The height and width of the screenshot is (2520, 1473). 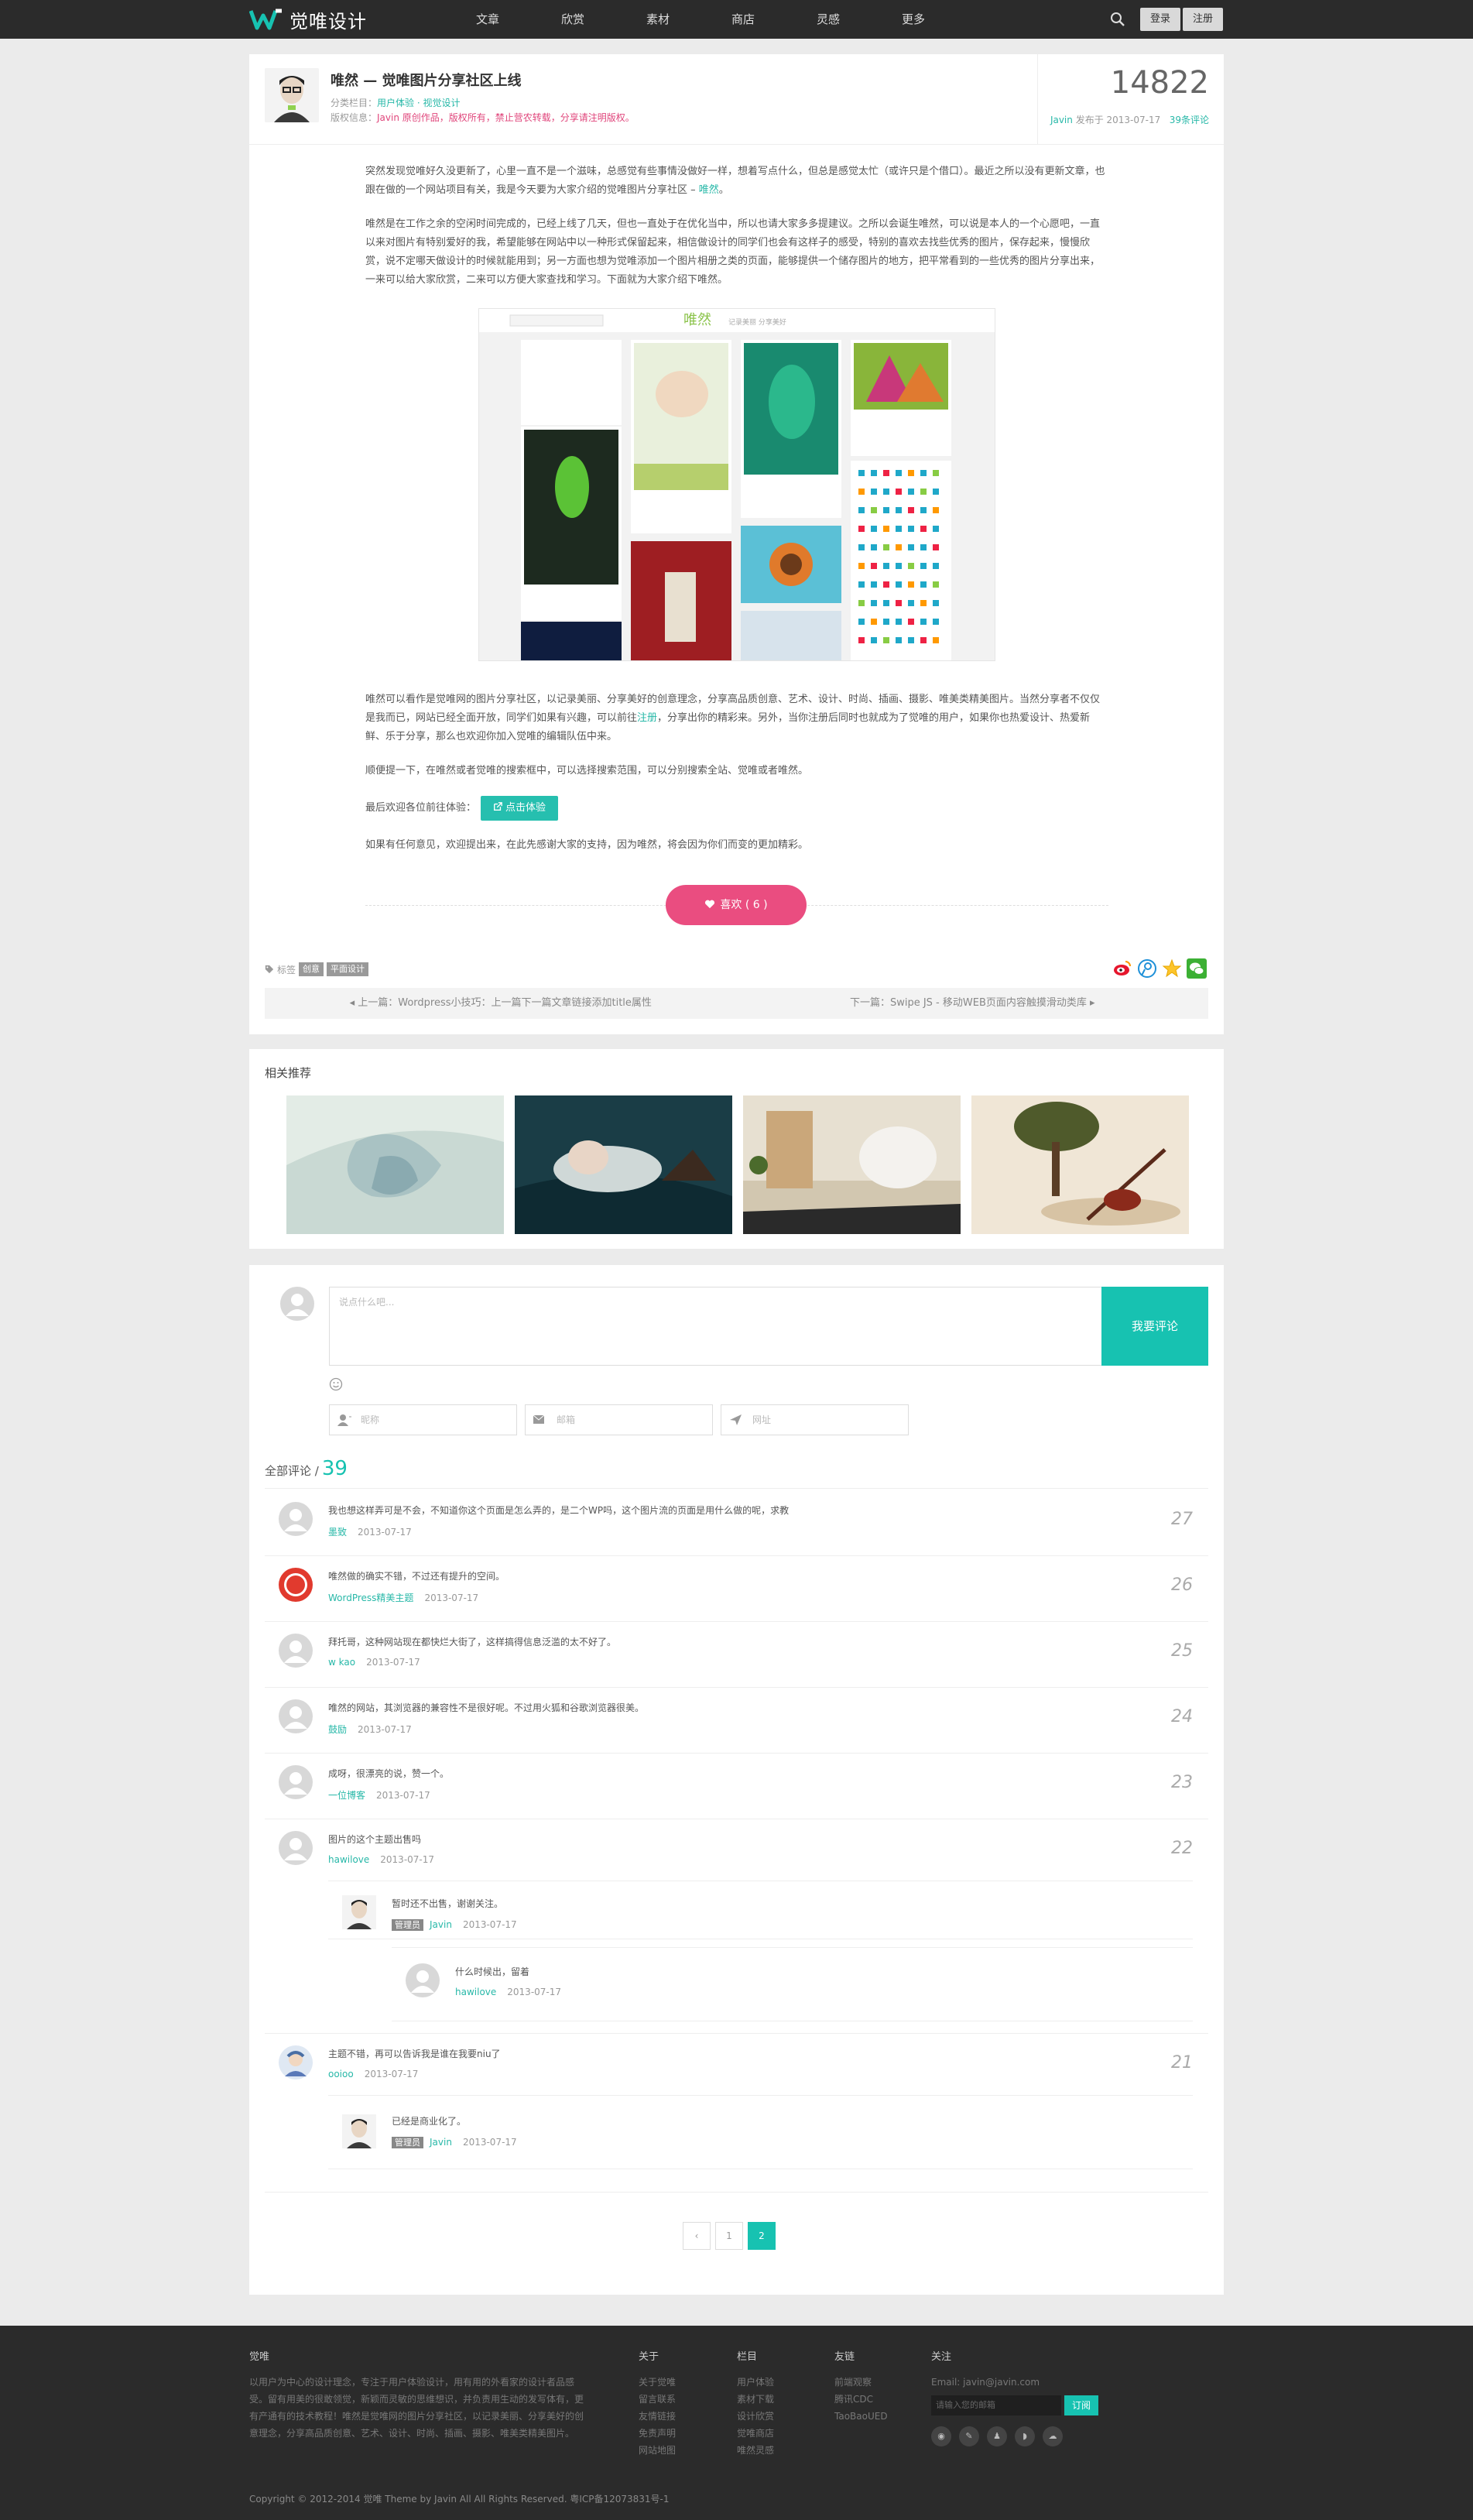 I want to click on author-avatar, so click(x=292, y=95).